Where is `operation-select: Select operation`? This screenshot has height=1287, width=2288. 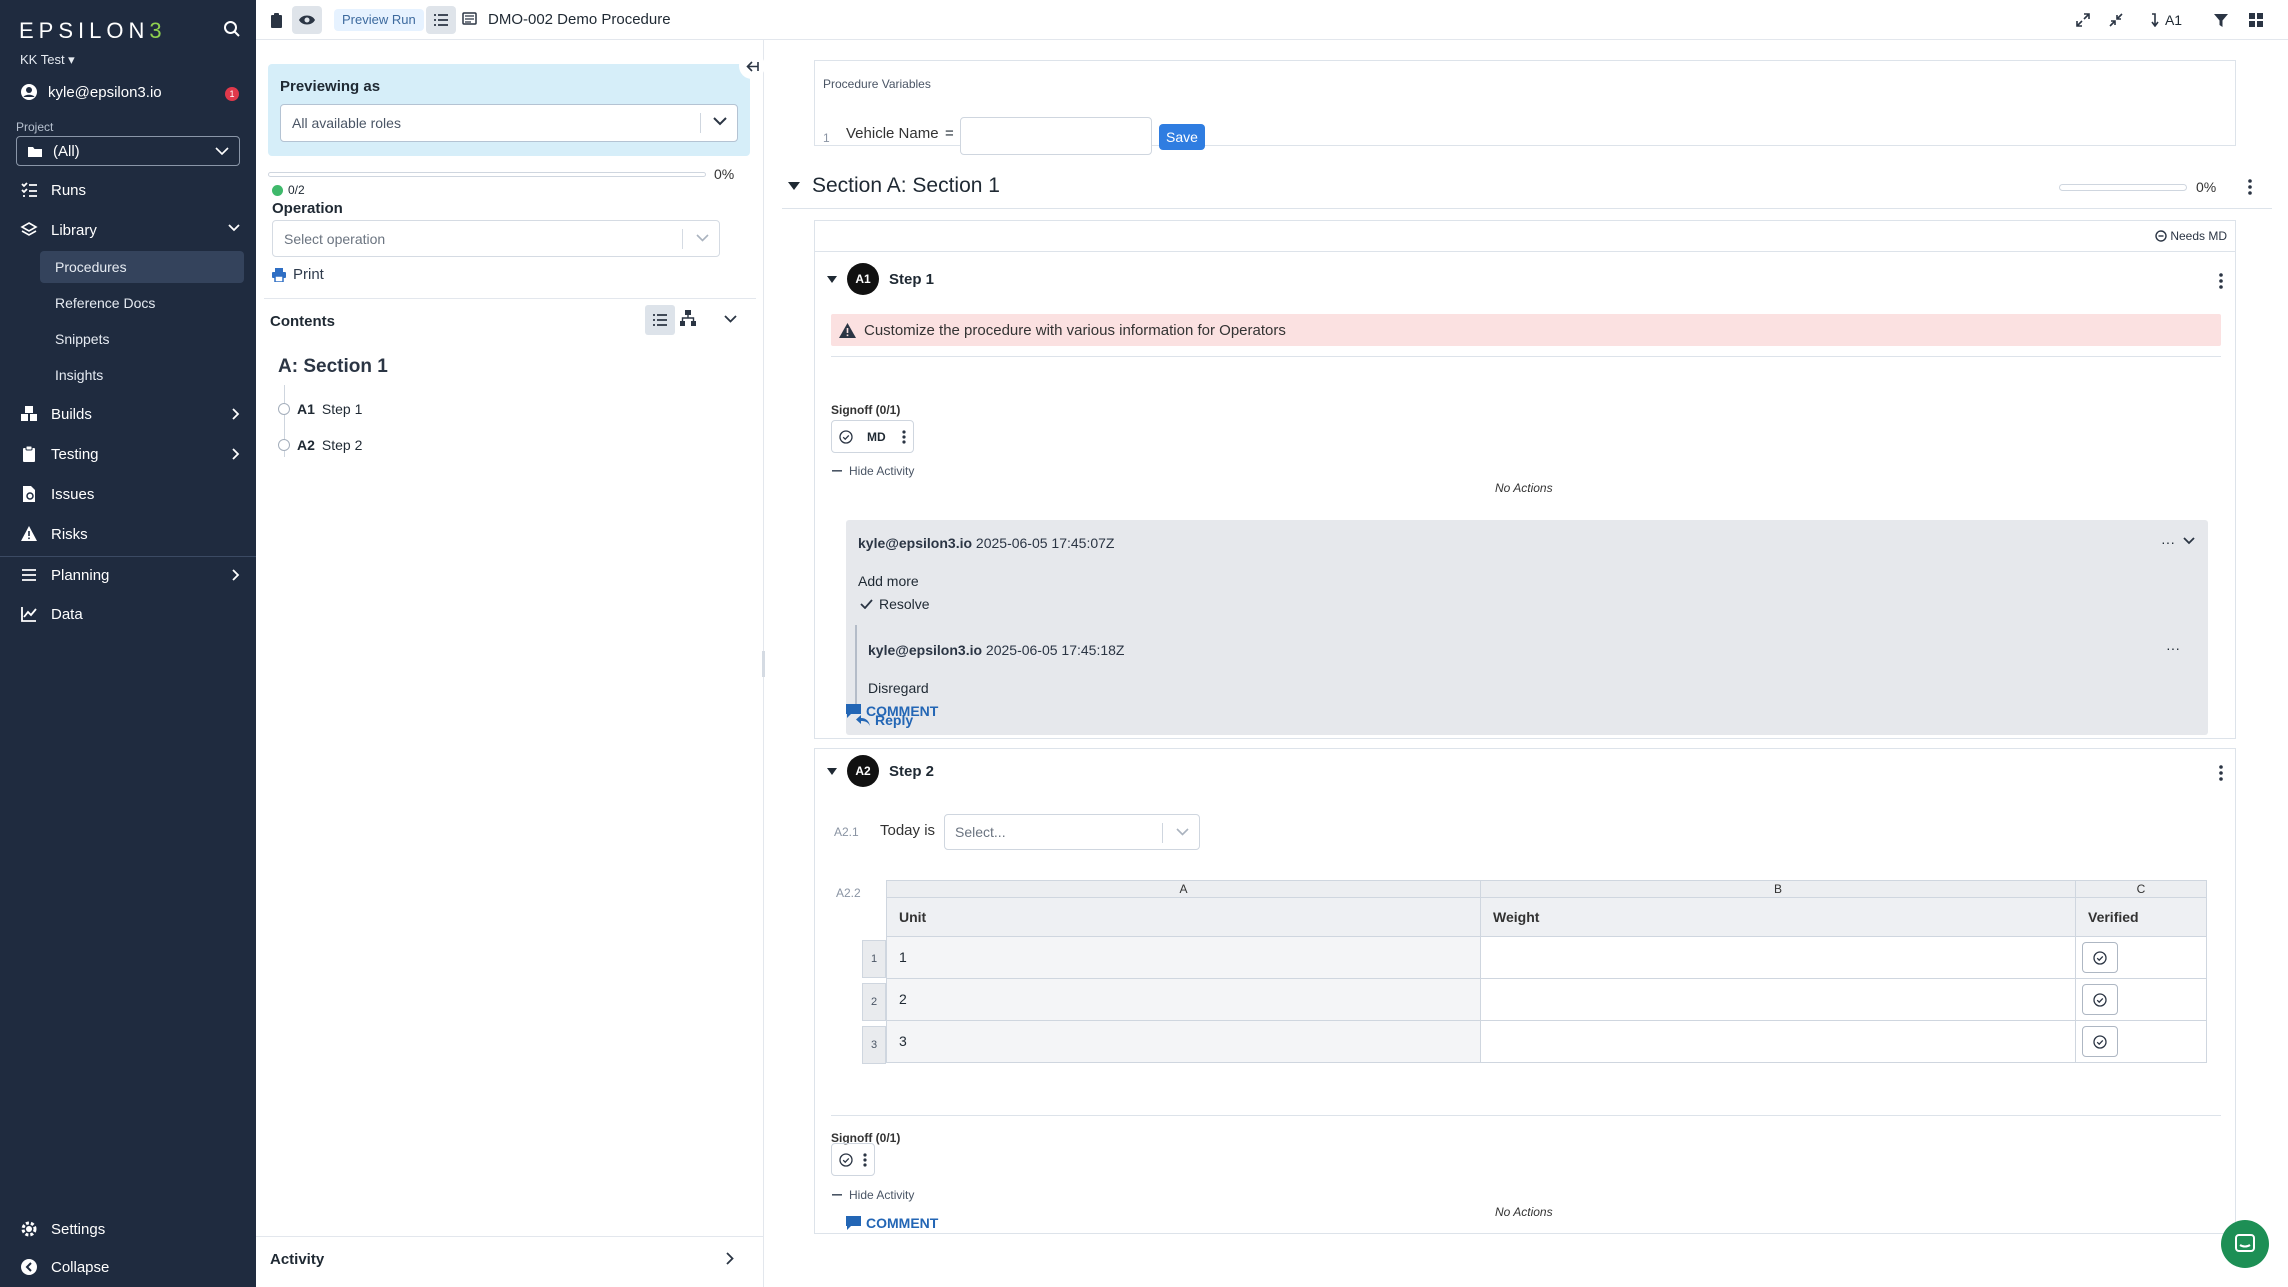 operation-select: Select operation is located at coordinates (496, 238).